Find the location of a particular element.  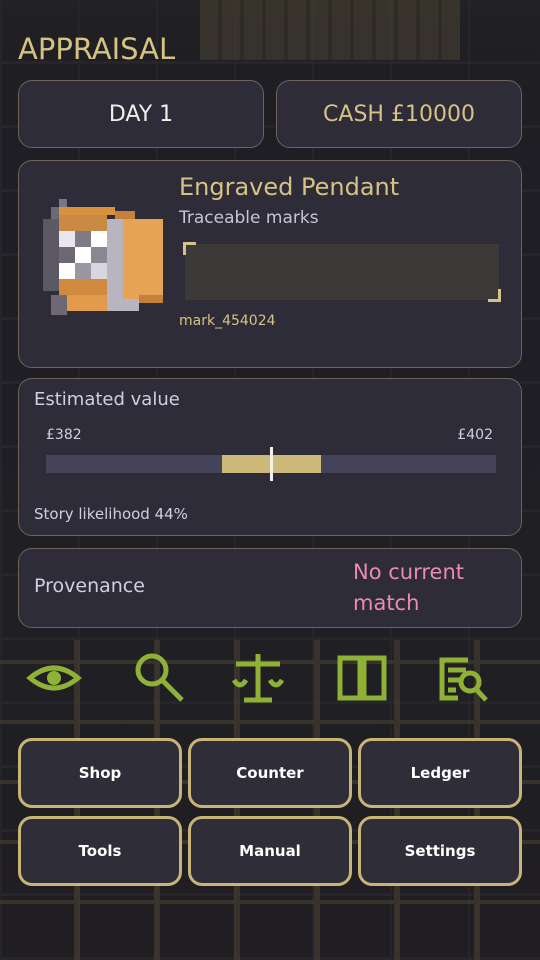

scales-icon is located at coordinates (258, 678).